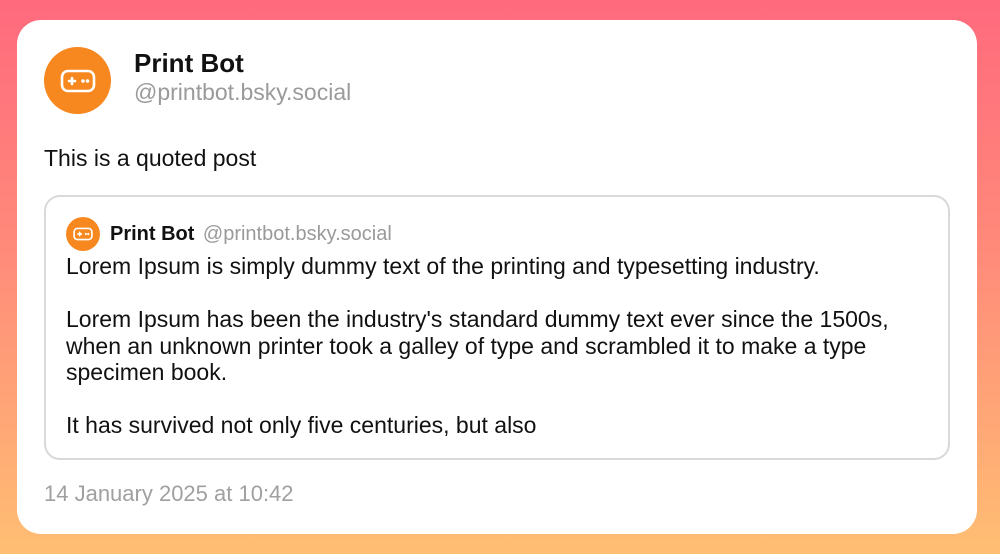 Image resolution: width=1000 pixels, height=554 pixels. Describe the element at coordinates (152, 234) in the screenshot. I see `quoted-author-name: Print Bot` at that location.